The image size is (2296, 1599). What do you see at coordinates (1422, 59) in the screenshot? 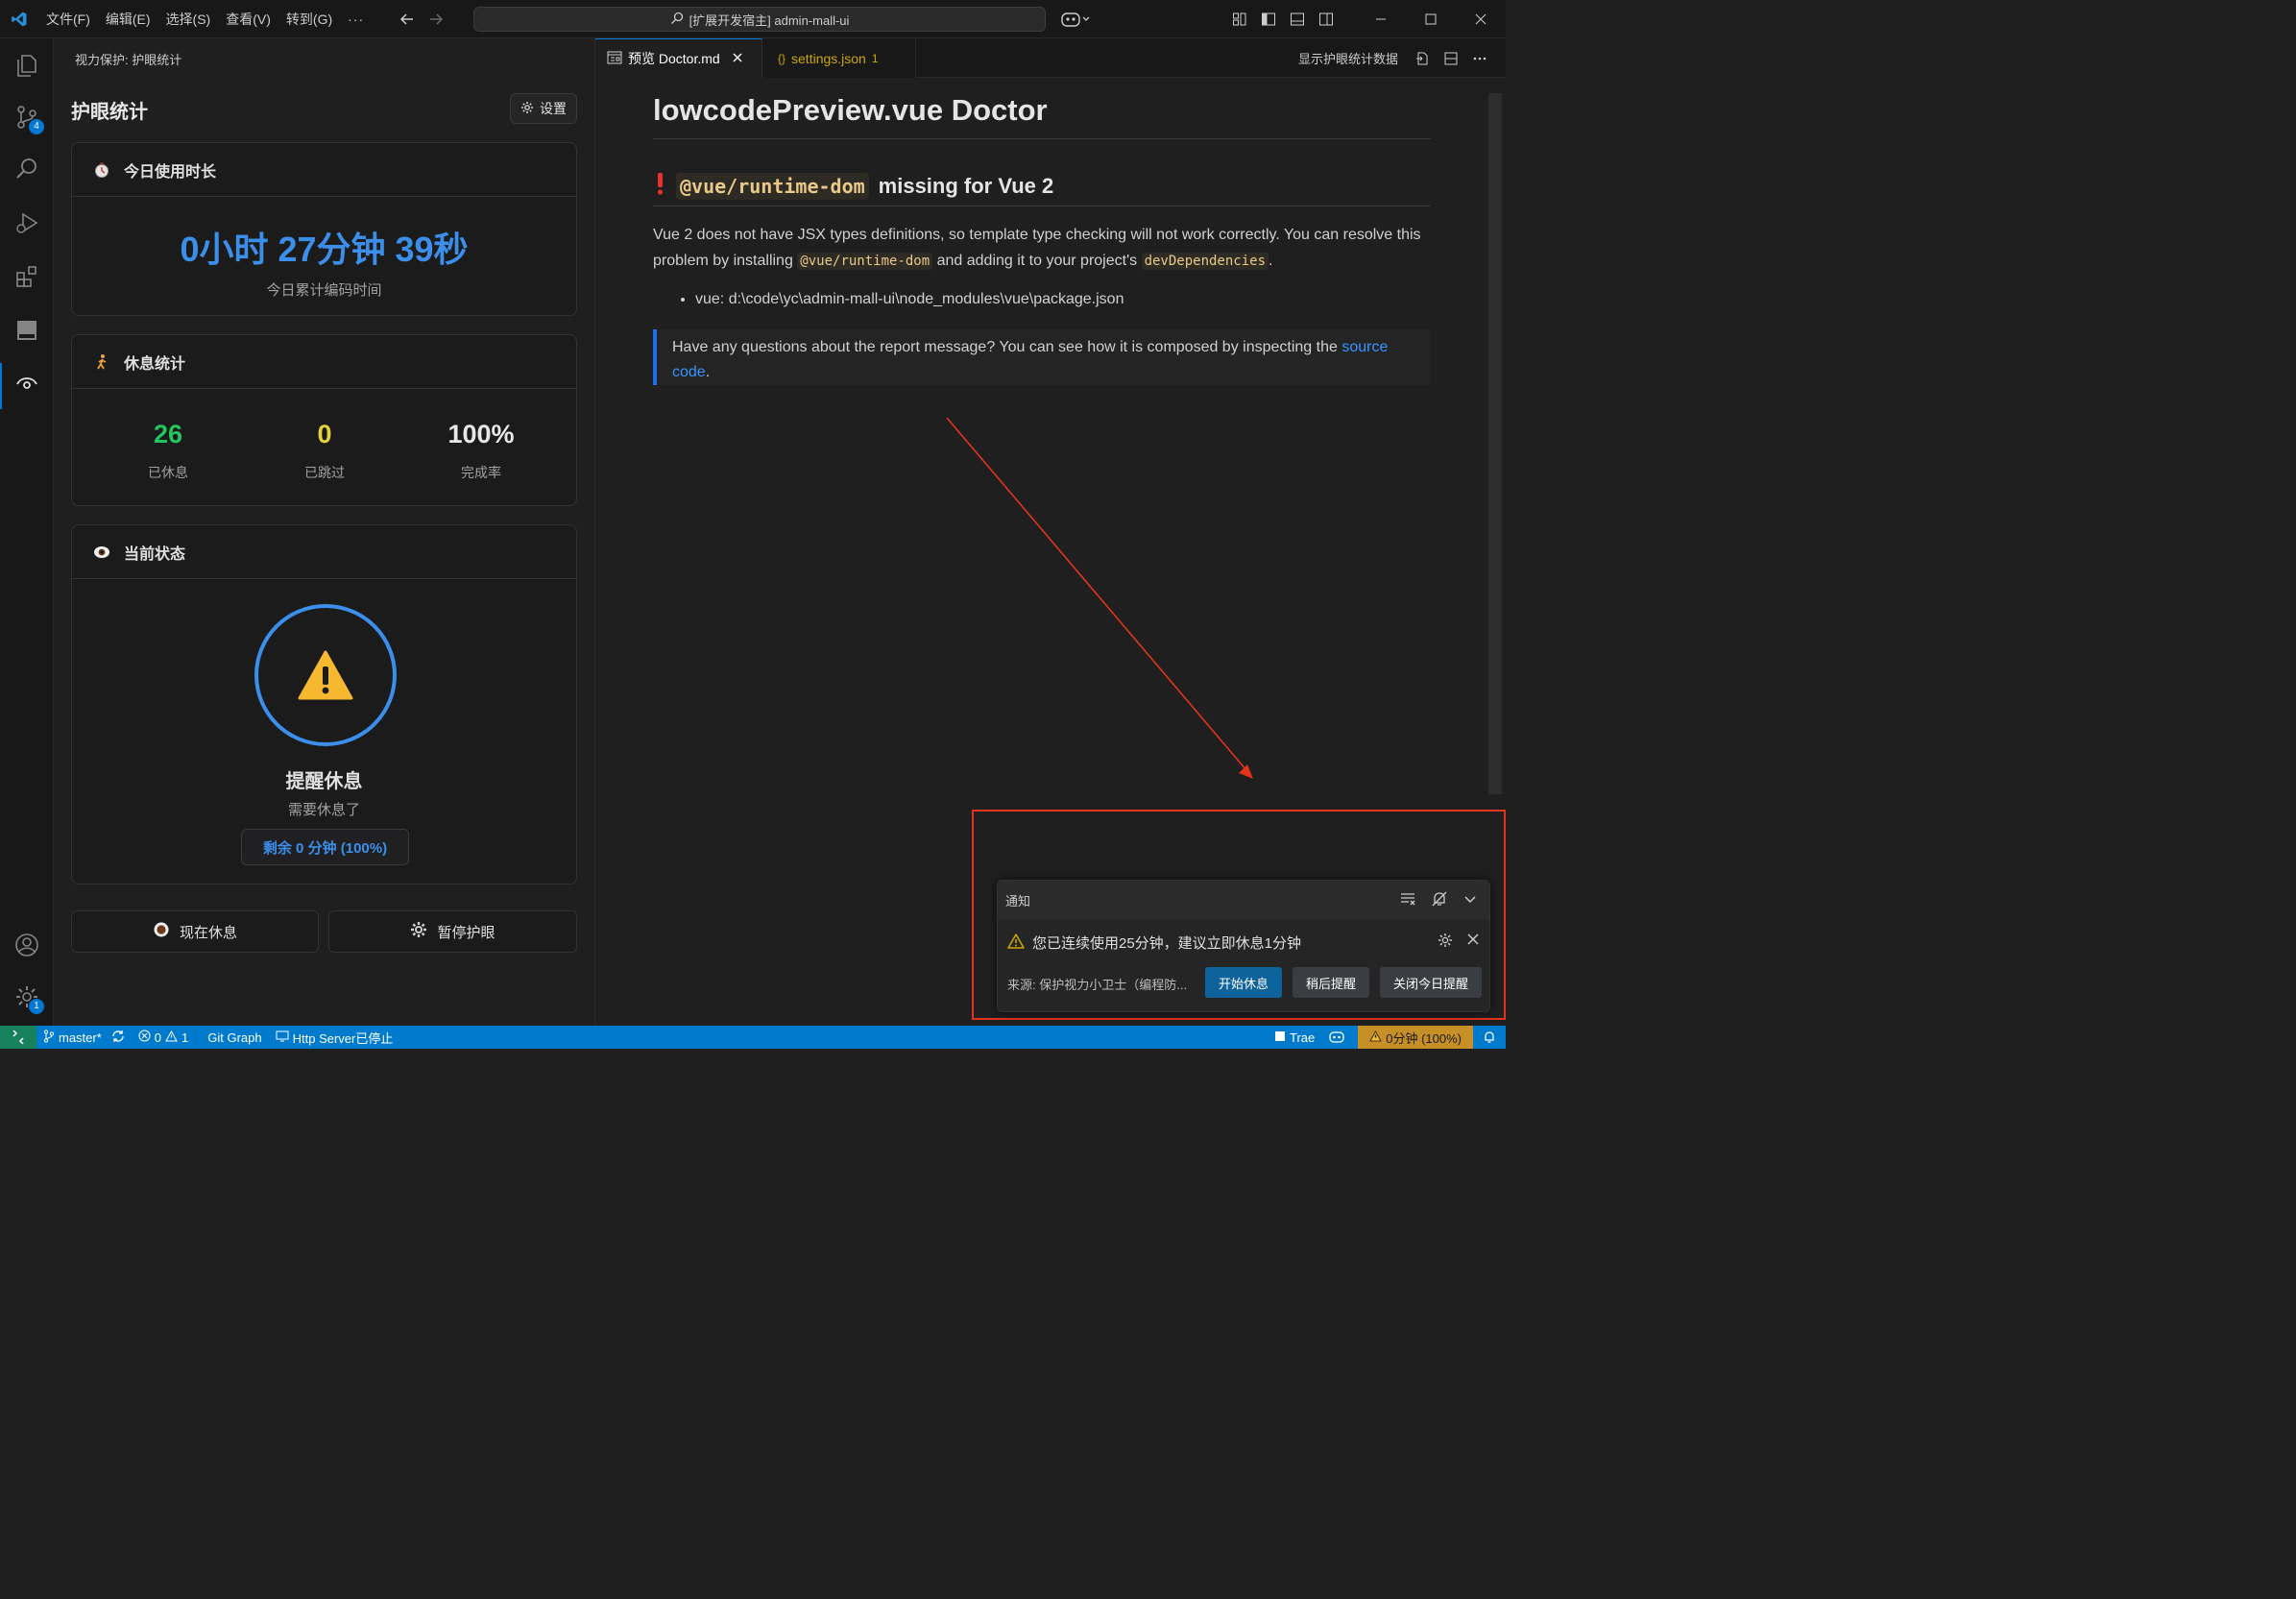
I see `open-source-icon` at bounding box center [1422, 59].